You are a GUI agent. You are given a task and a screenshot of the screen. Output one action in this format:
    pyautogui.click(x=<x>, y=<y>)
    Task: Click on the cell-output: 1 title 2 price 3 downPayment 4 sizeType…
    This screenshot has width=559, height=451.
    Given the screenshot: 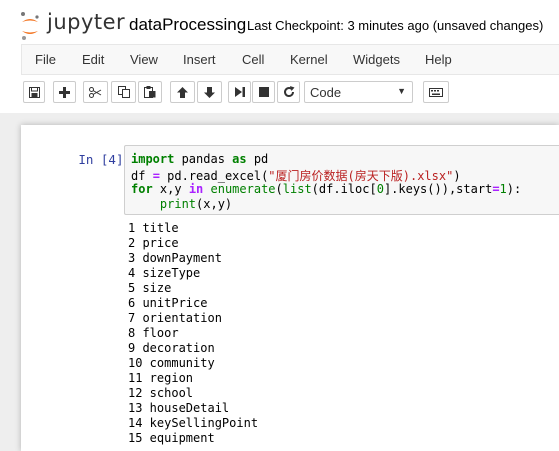 What is the action you would take?
    pyautogui.click(x=193, y=333)
    